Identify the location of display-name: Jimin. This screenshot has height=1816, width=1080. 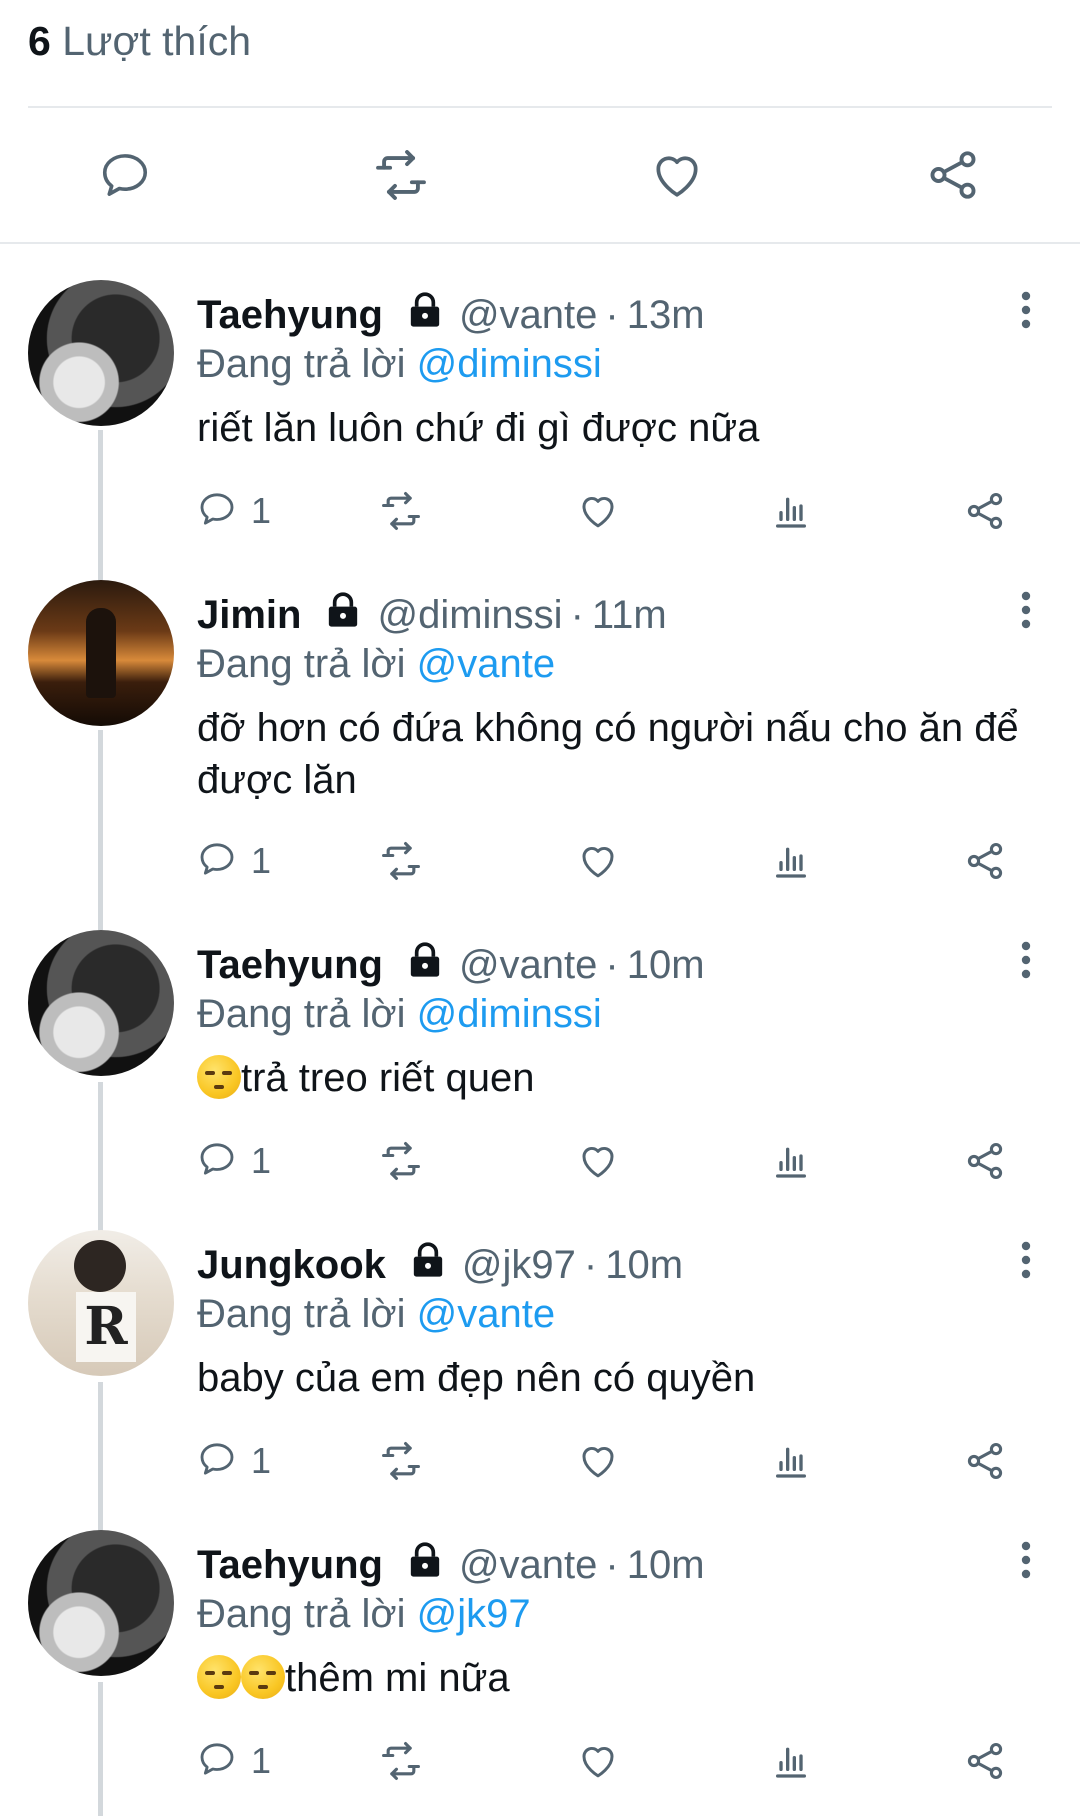
(249, 615).